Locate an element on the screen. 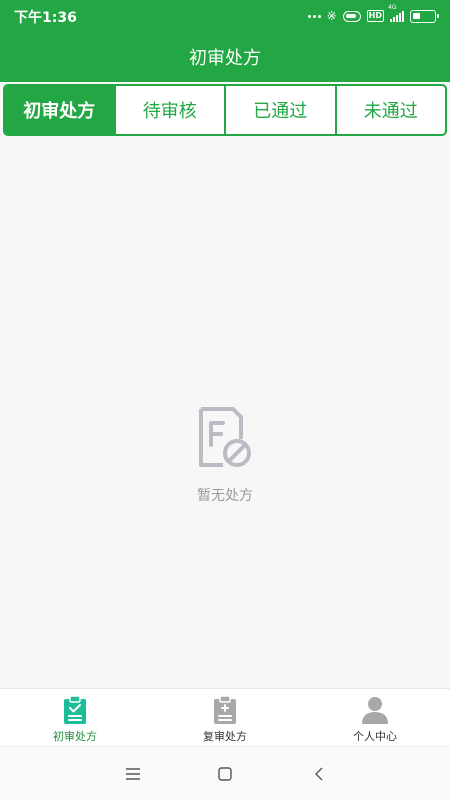  status-bar: 下午1:36 ※ HD 4G is located at coordinates (225, 16).